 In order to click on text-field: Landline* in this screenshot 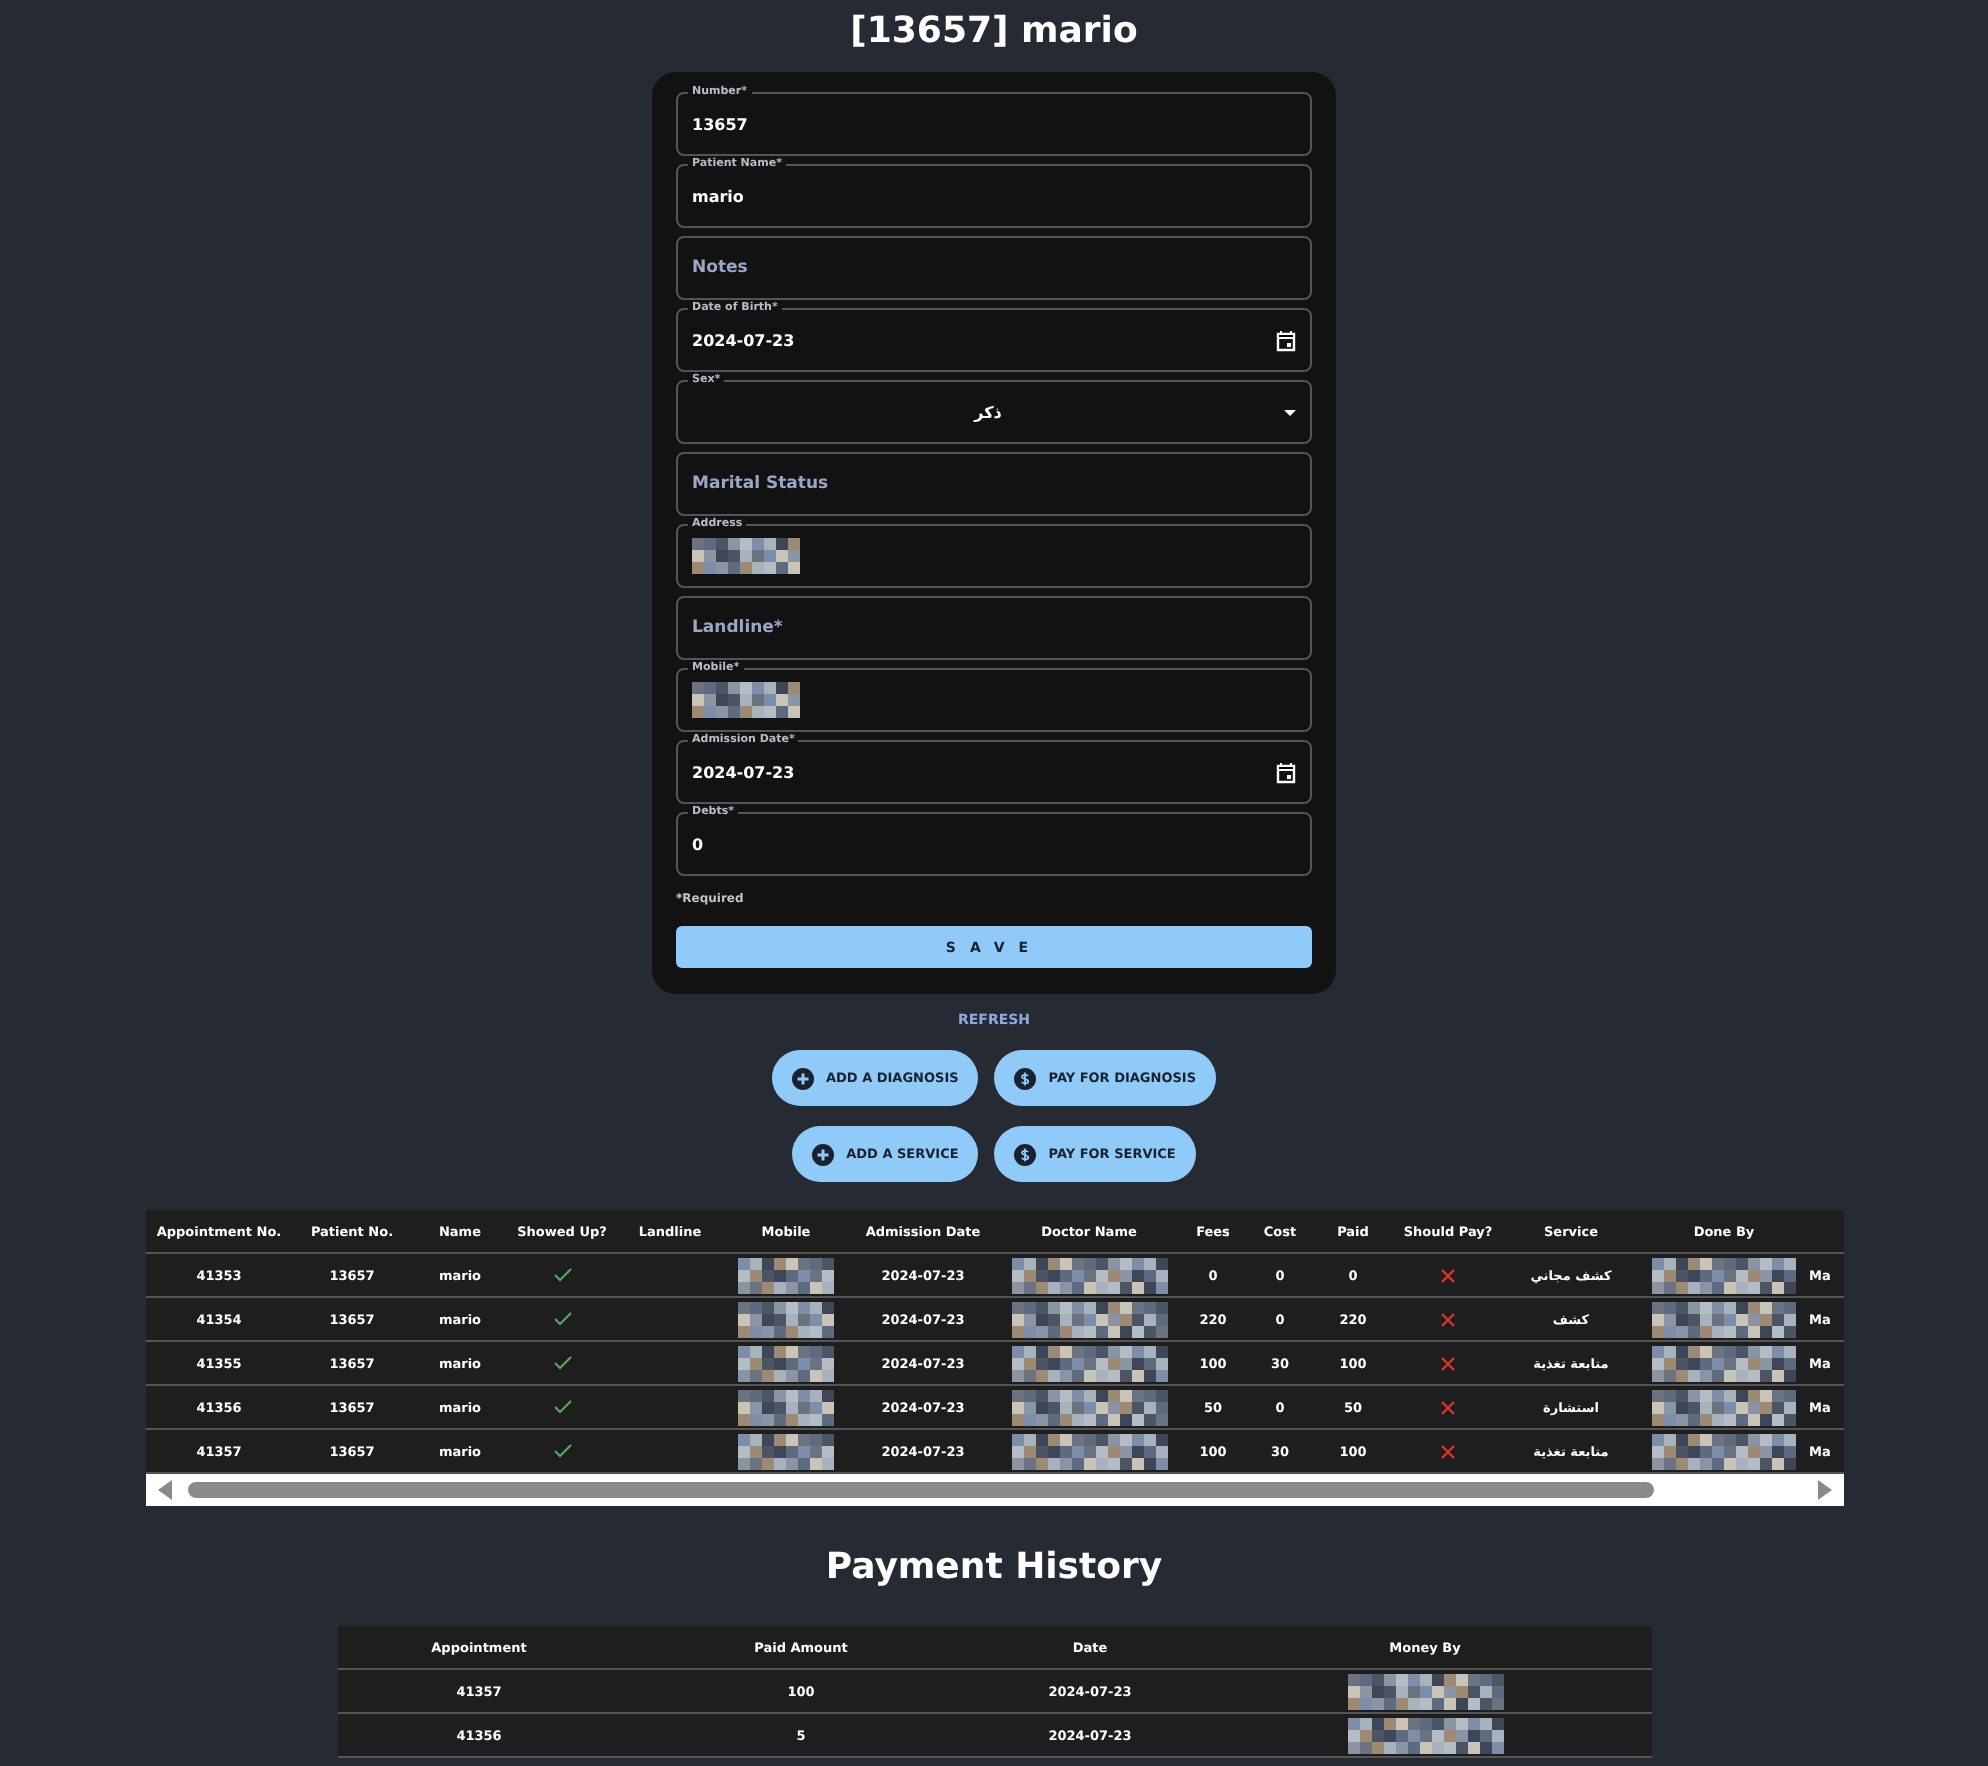, I will do `click(994, 628)`.